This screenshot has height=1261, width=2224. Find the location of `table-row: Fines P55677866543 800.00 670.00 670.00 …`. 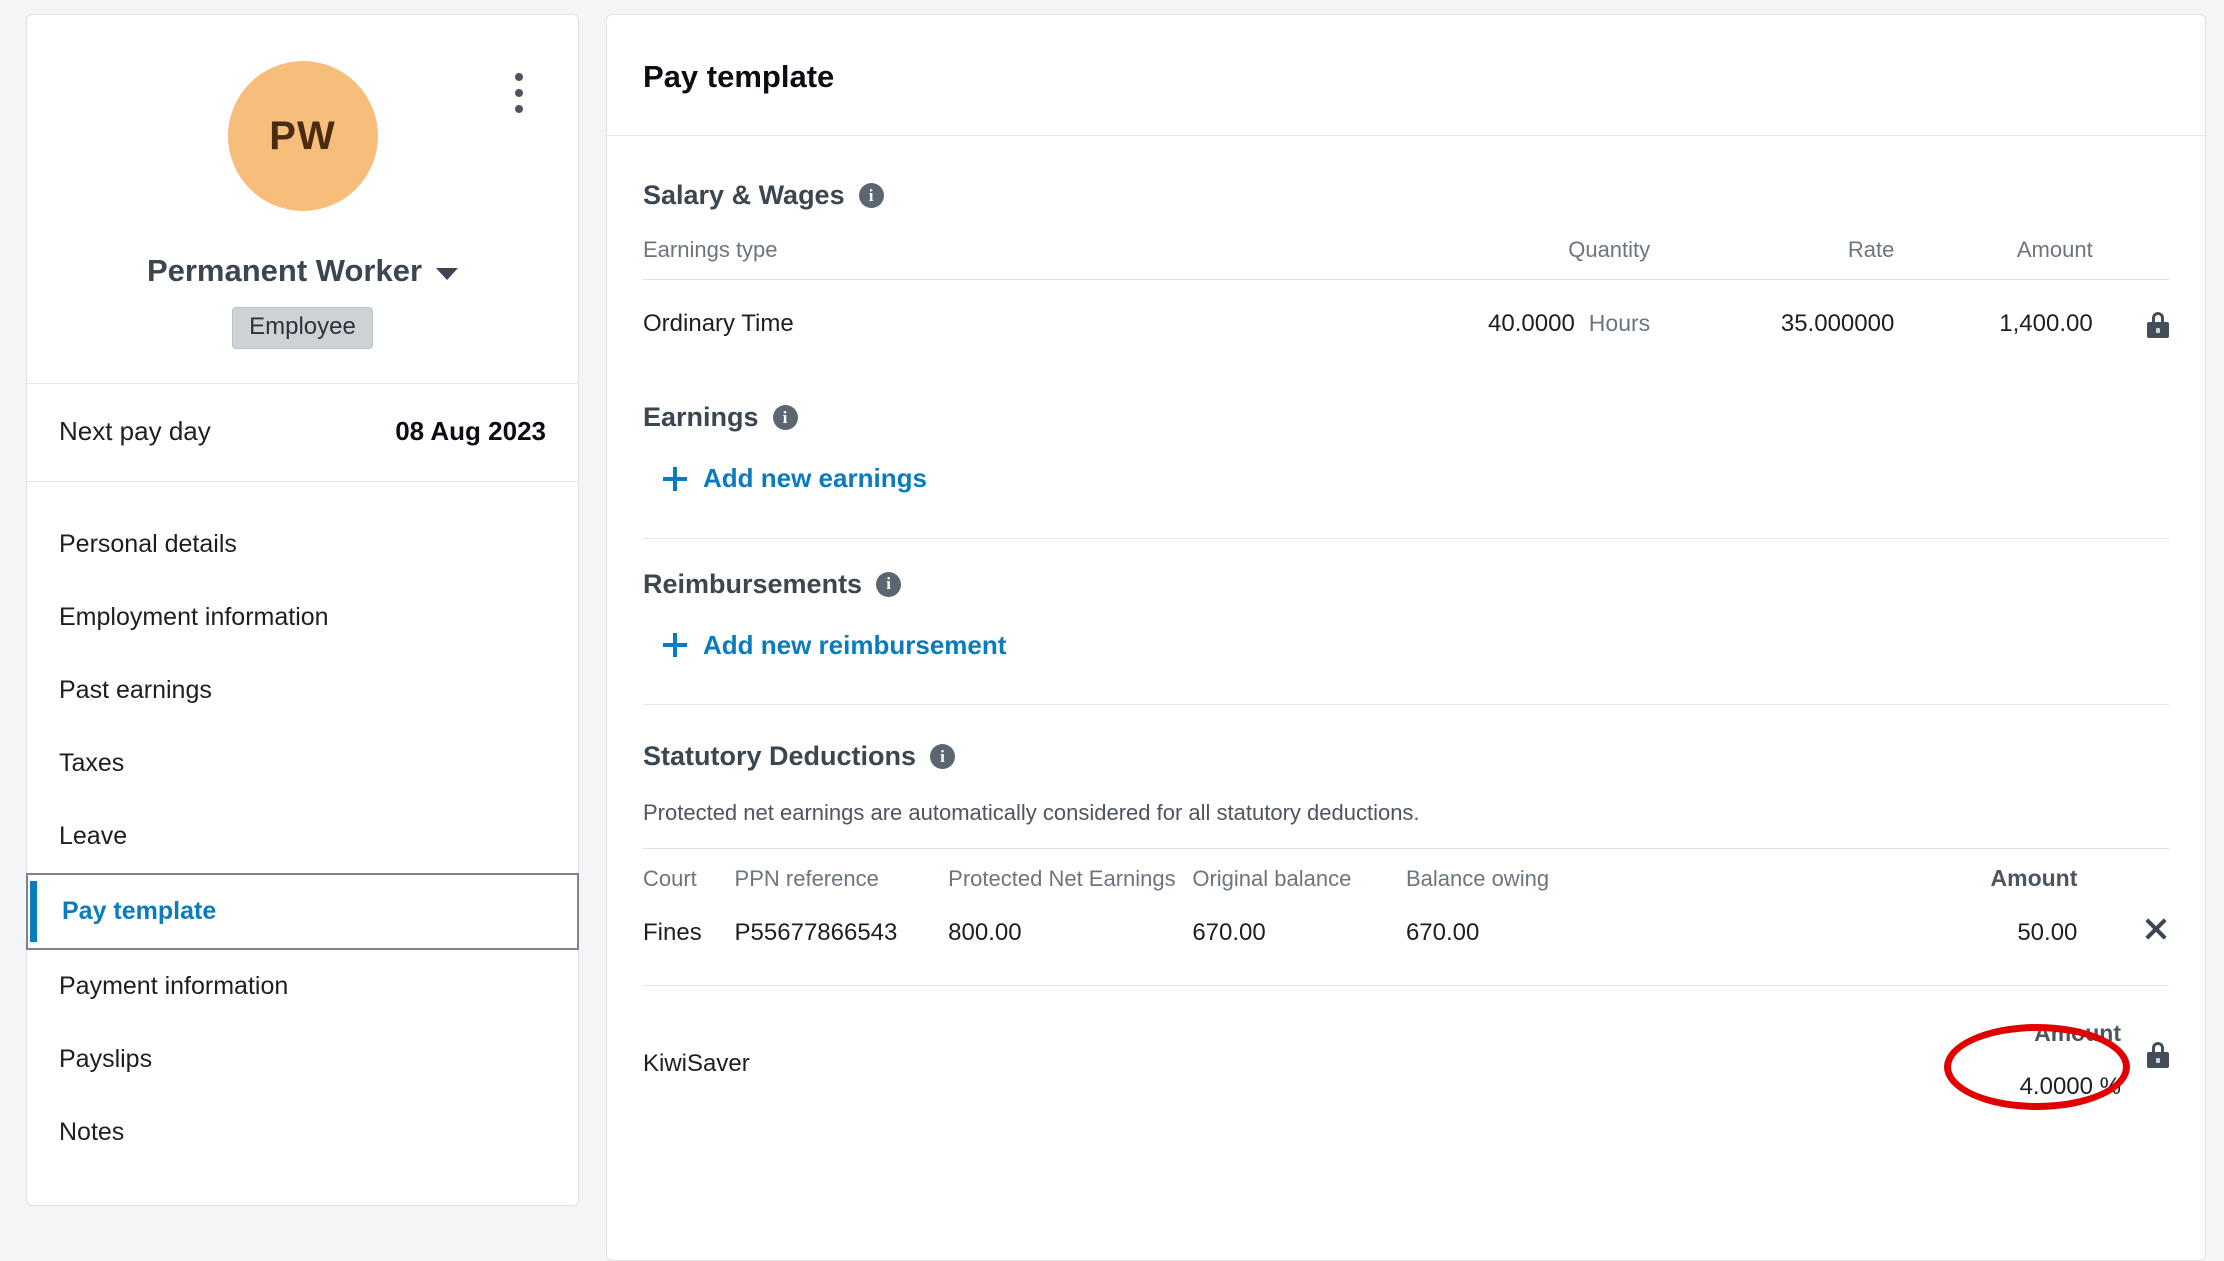

table-row: Fines P55677866543 800.00 670.00 670.00 … is located at coordinates (1406, 940).